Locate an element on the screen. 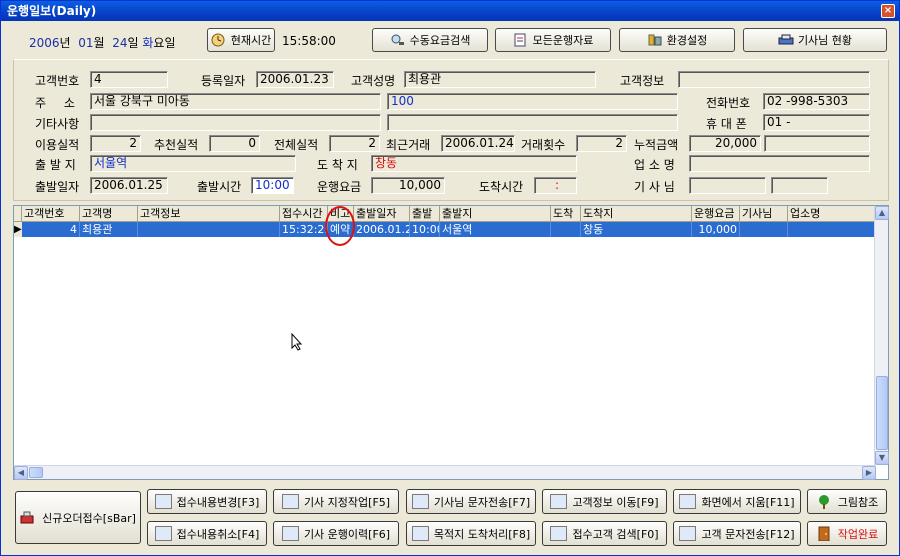 The height and width of the screenshot is (556, 900). scroll-up-icon: ▲ is located at coordinates (882, 213).